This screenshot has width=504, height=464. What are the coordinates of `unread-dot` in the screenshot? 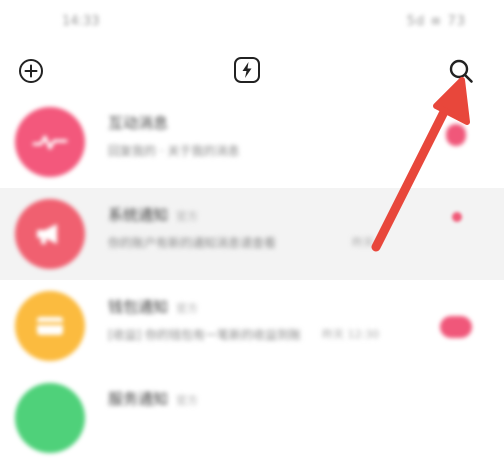 It's located at (457, 217).